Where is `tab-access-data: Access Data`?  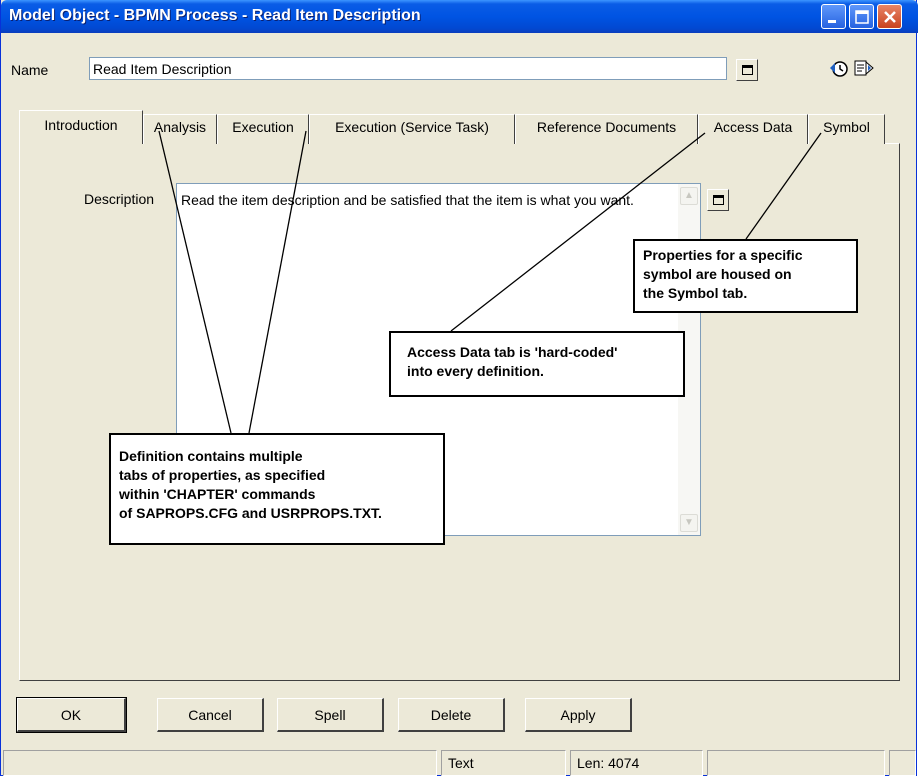 tab-access-data: Access Data is located at coordinates (753, 129).